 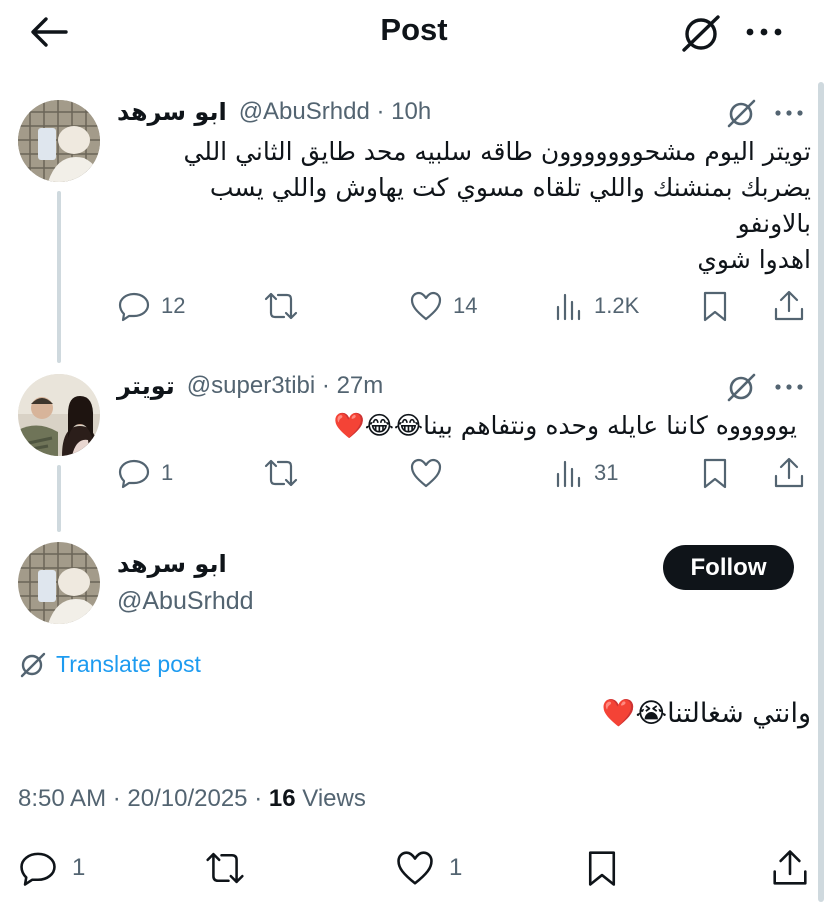 I want to click on views-count: 31, so click(x=606, y=472).